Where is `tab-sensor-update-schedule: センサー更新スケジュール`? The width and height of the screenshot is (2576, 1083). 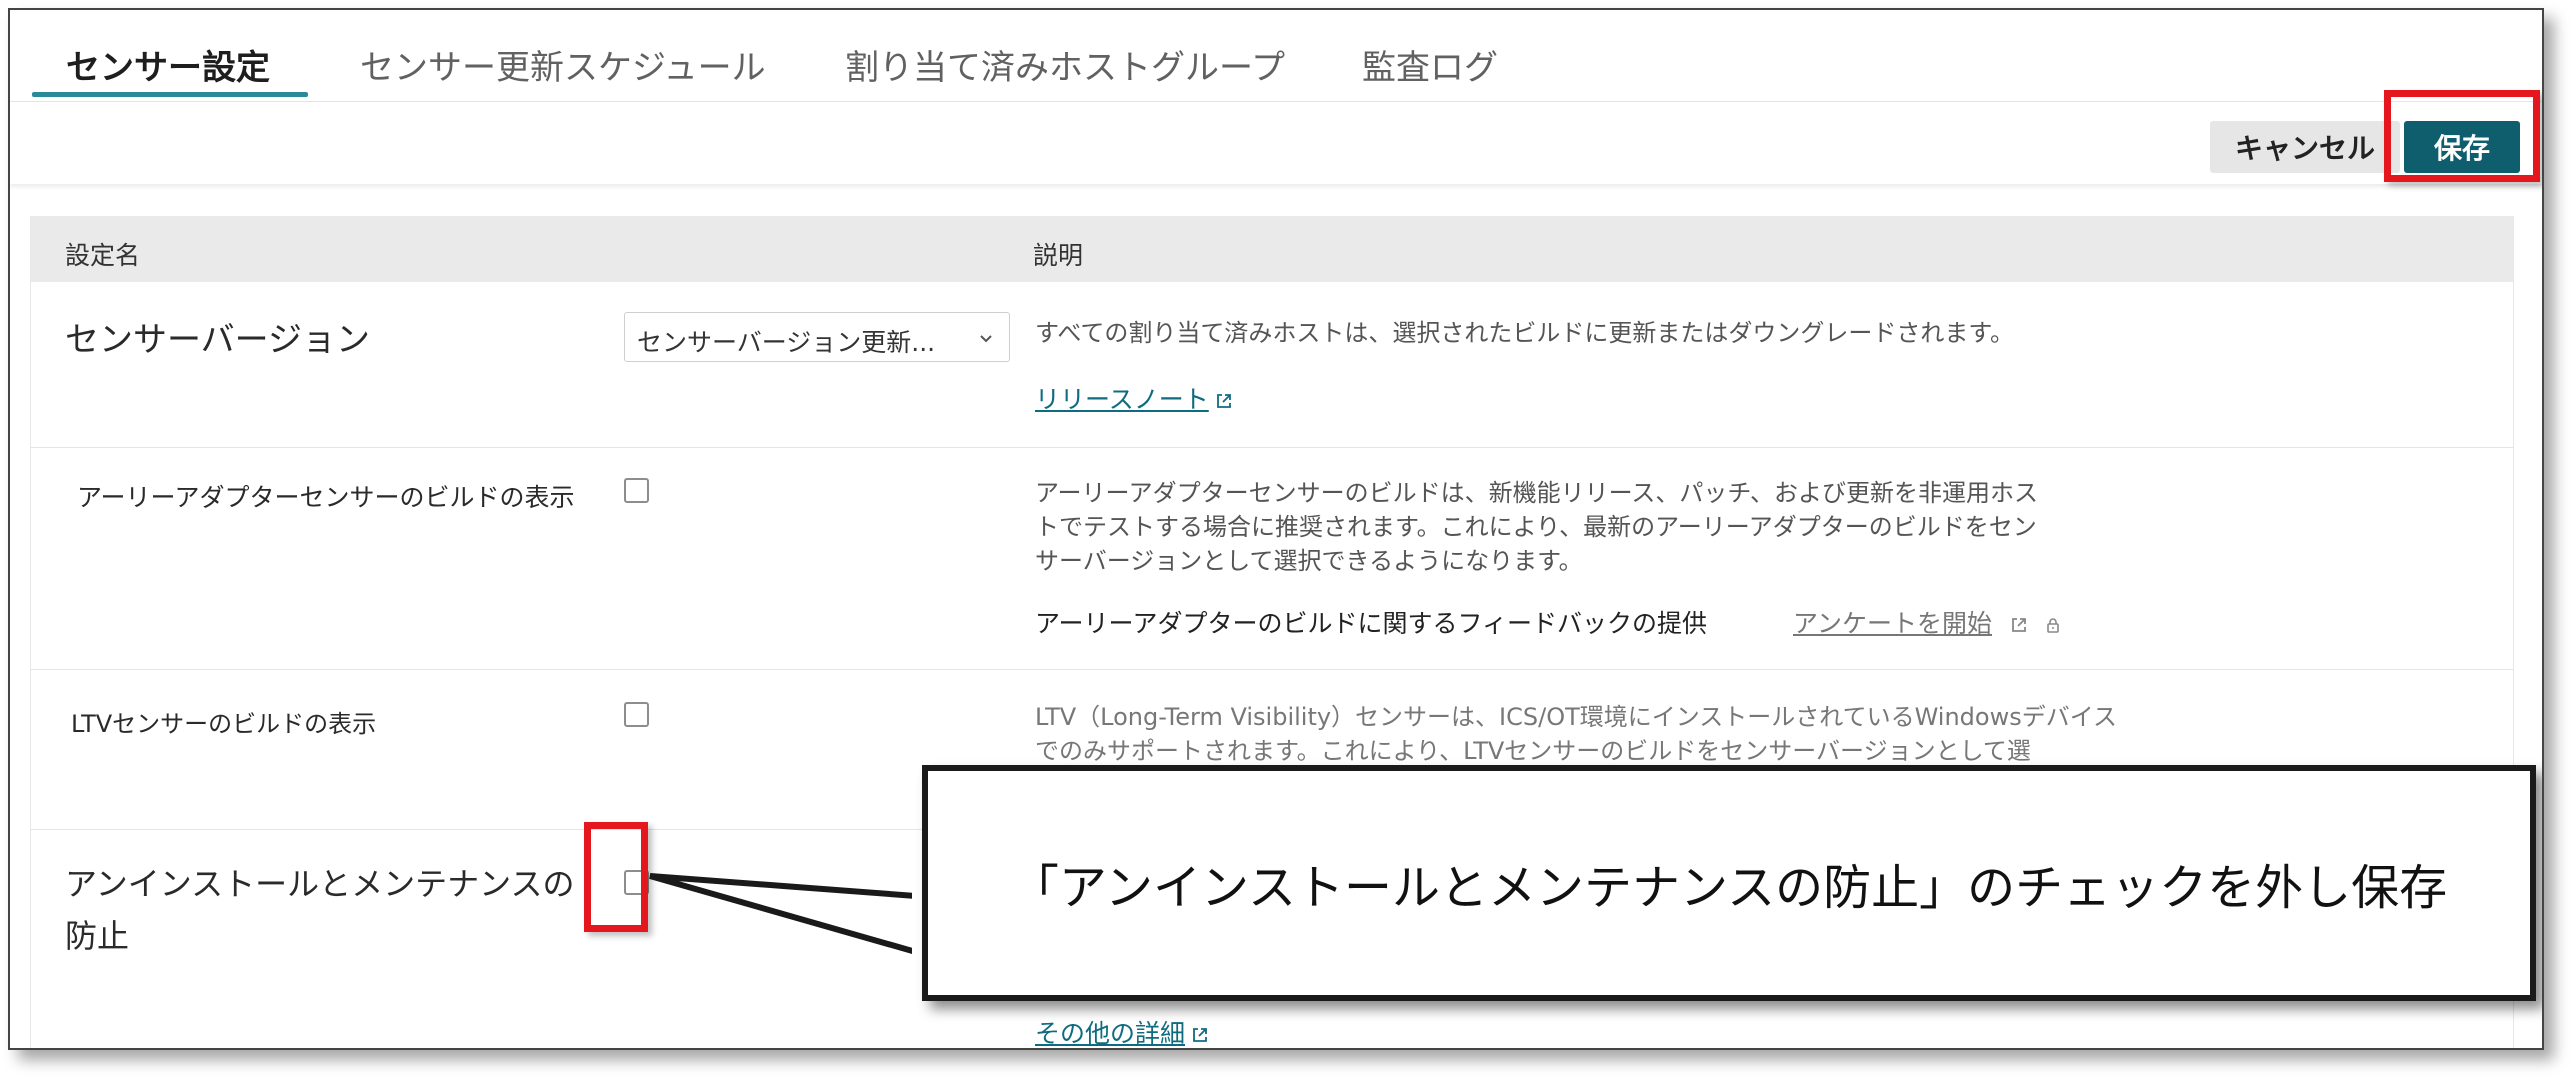 tab-sensor-update-schedule: センサー更新スケジュール is located at coordinates (563, 64).